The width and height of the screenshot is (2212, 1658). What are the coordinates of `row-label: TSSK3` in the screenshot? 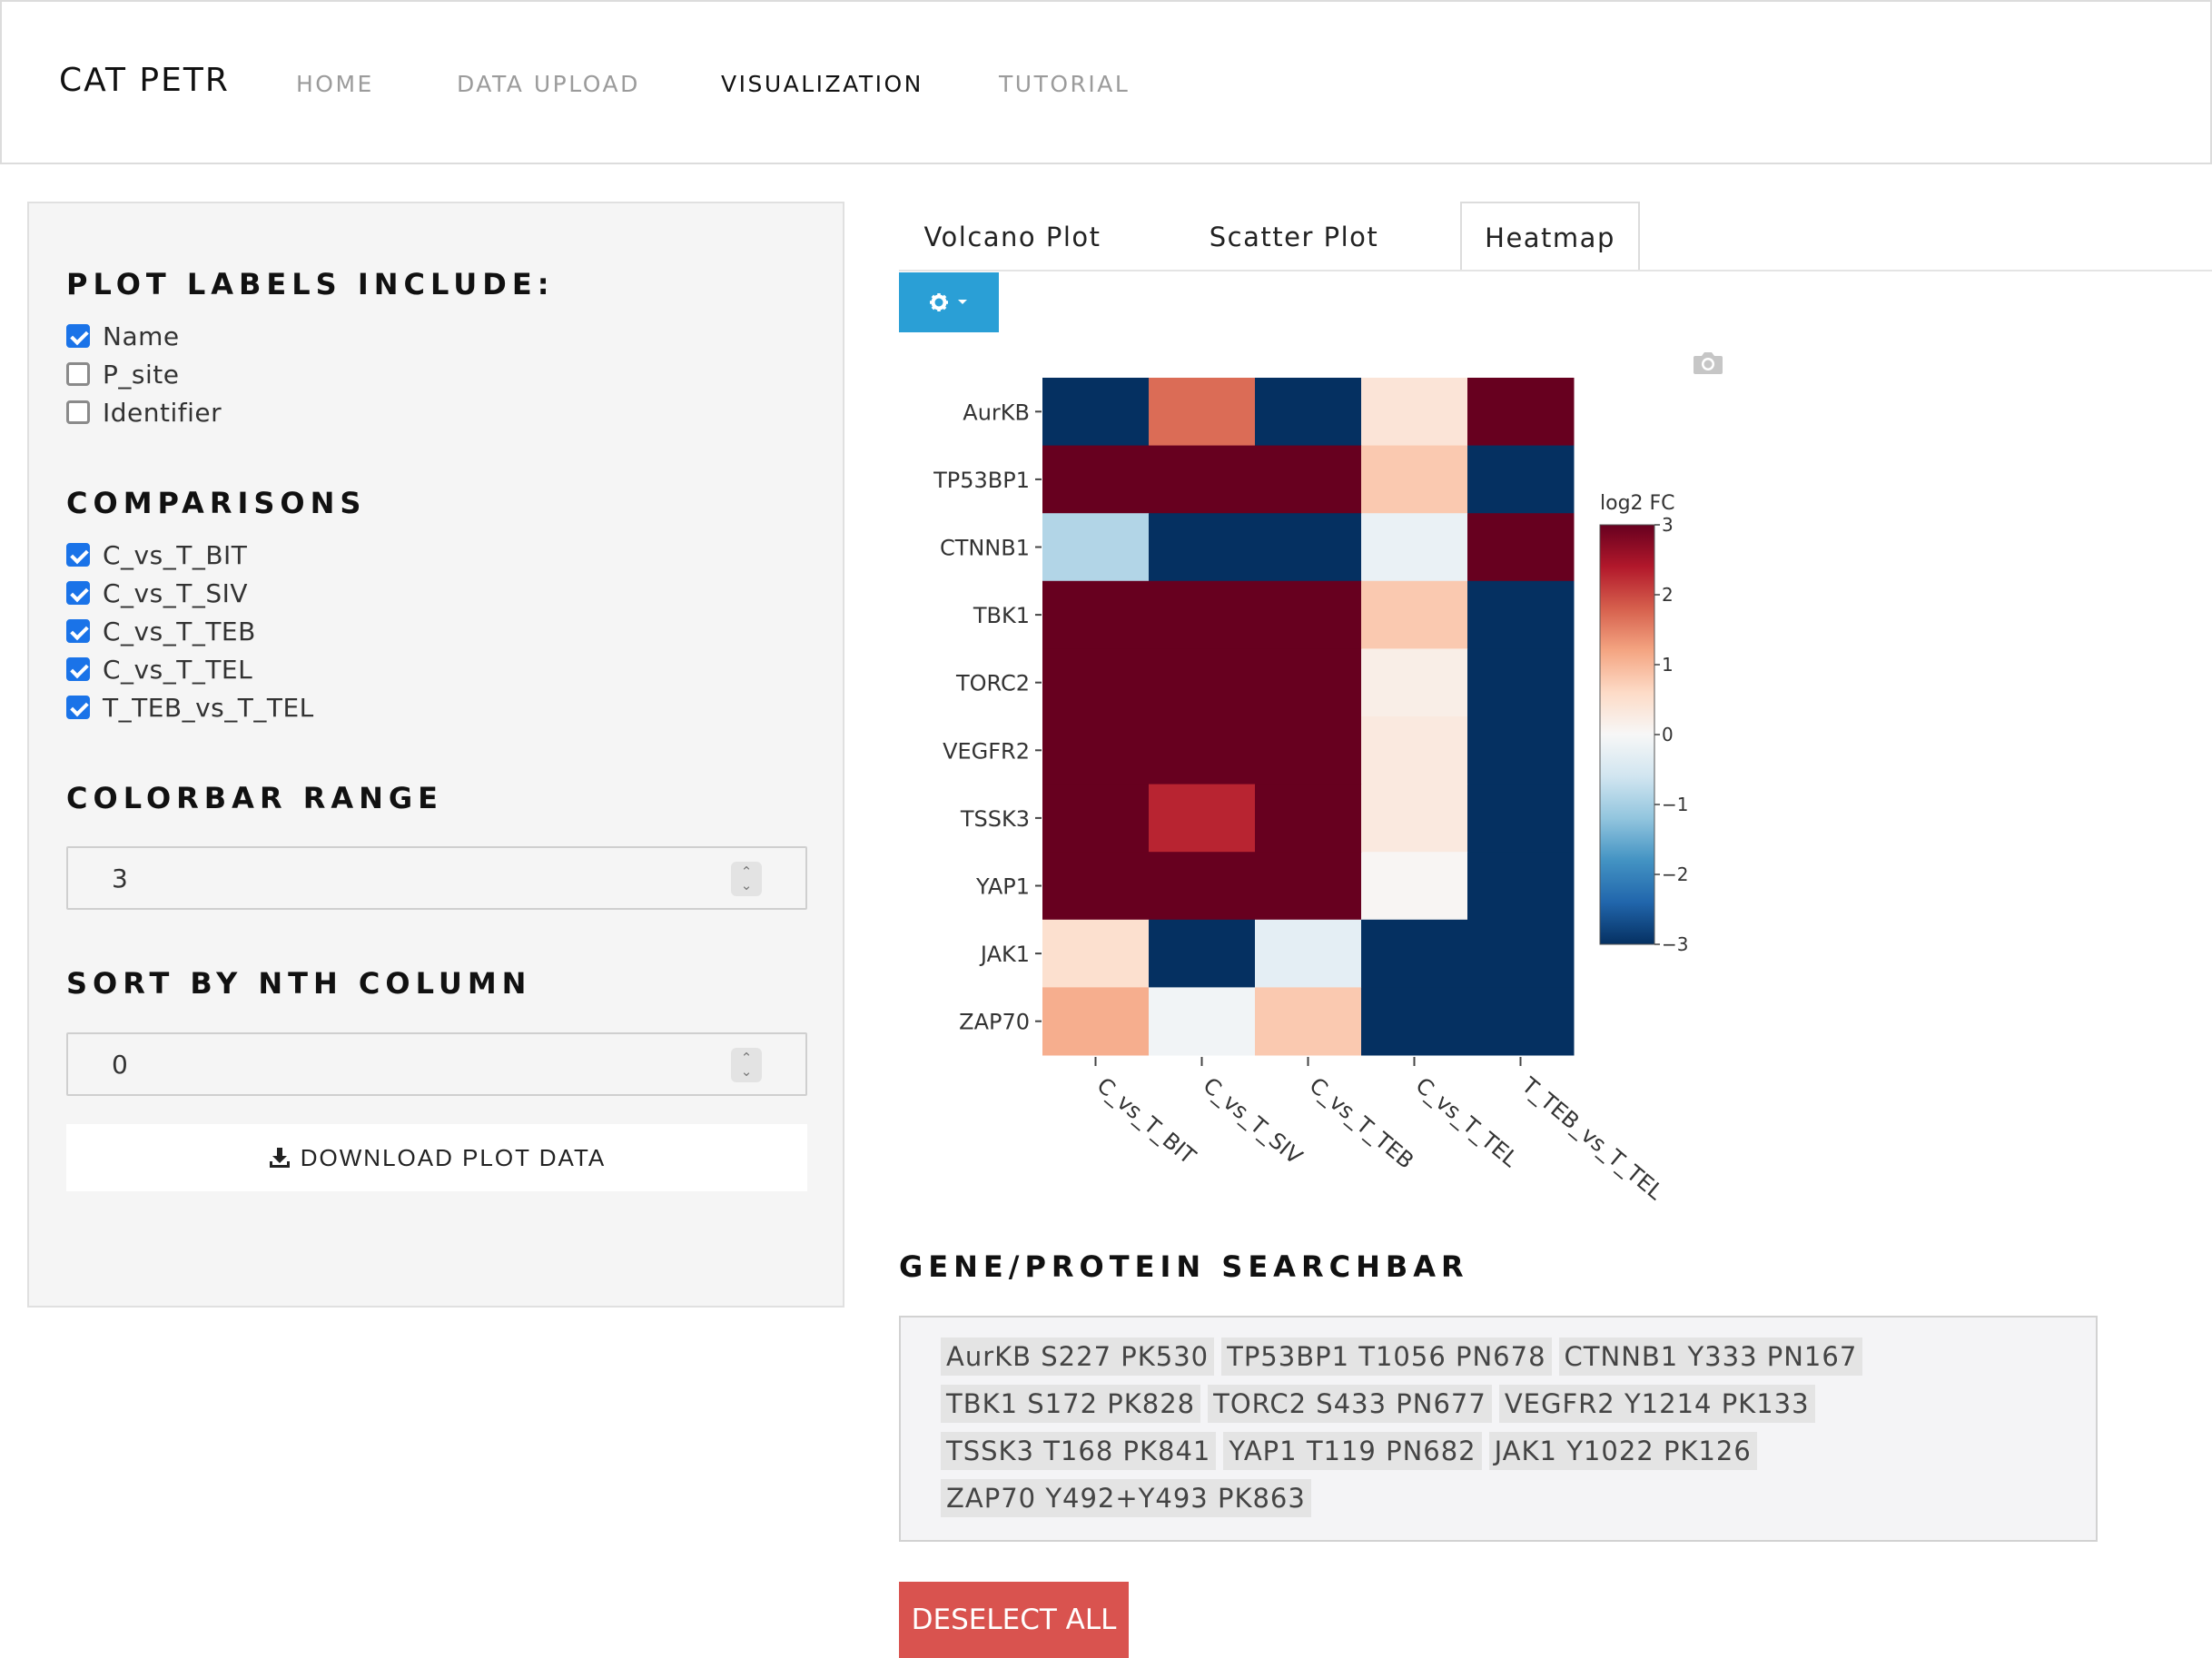 It's located at (995, 819).